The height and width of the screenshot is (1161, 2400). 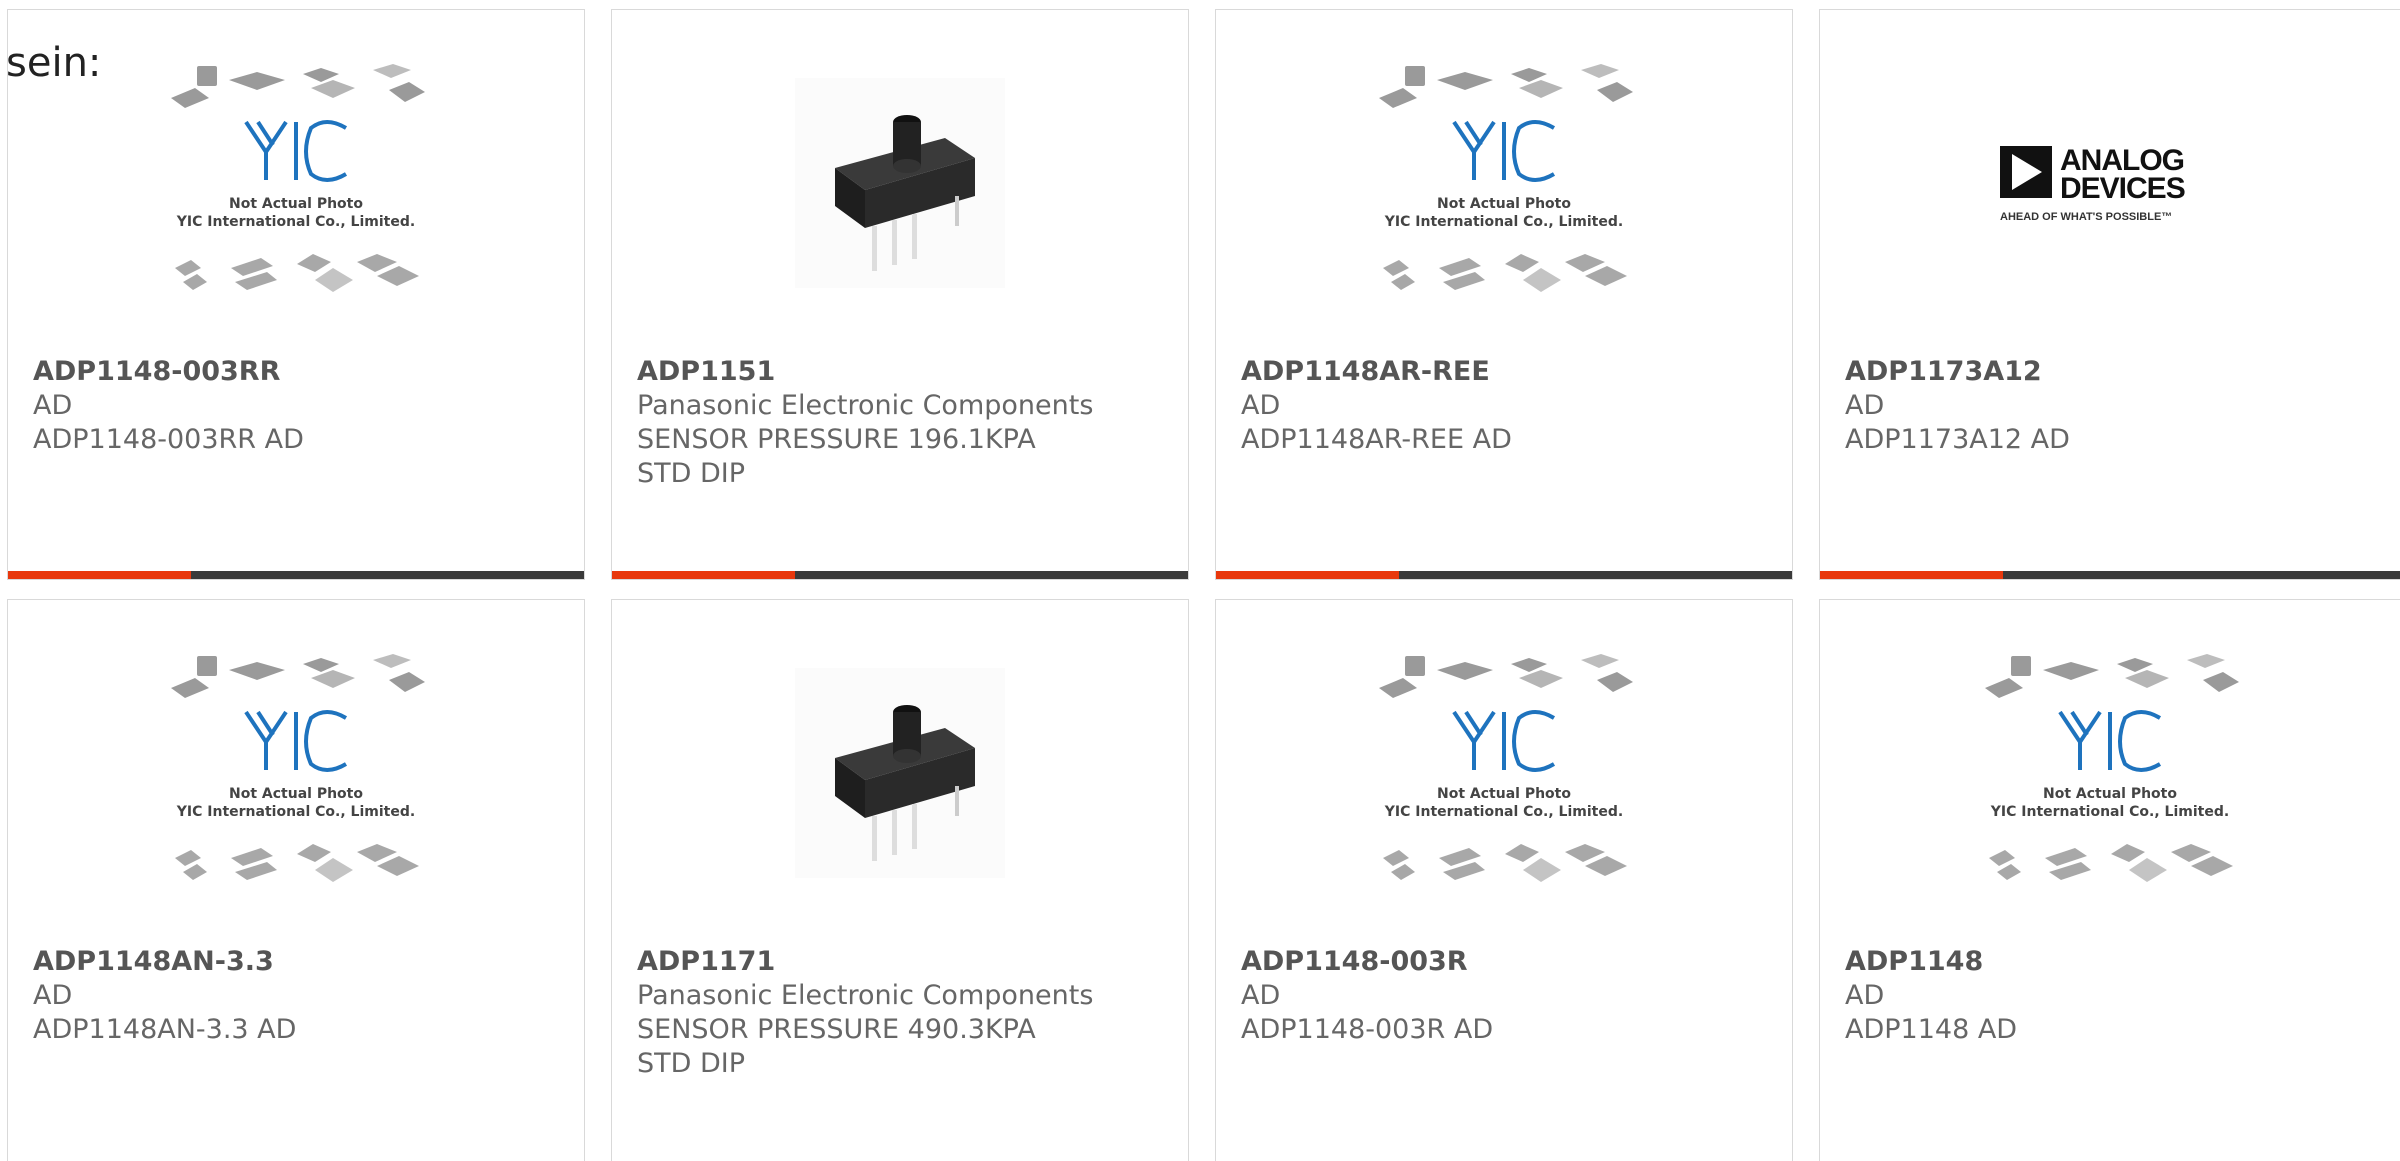 What do you see at coordinates (836, 1029) in the screenshot?
I see `description: SENSOR PRESSURE 490.3KPA` at bounding box center [836, 1029].